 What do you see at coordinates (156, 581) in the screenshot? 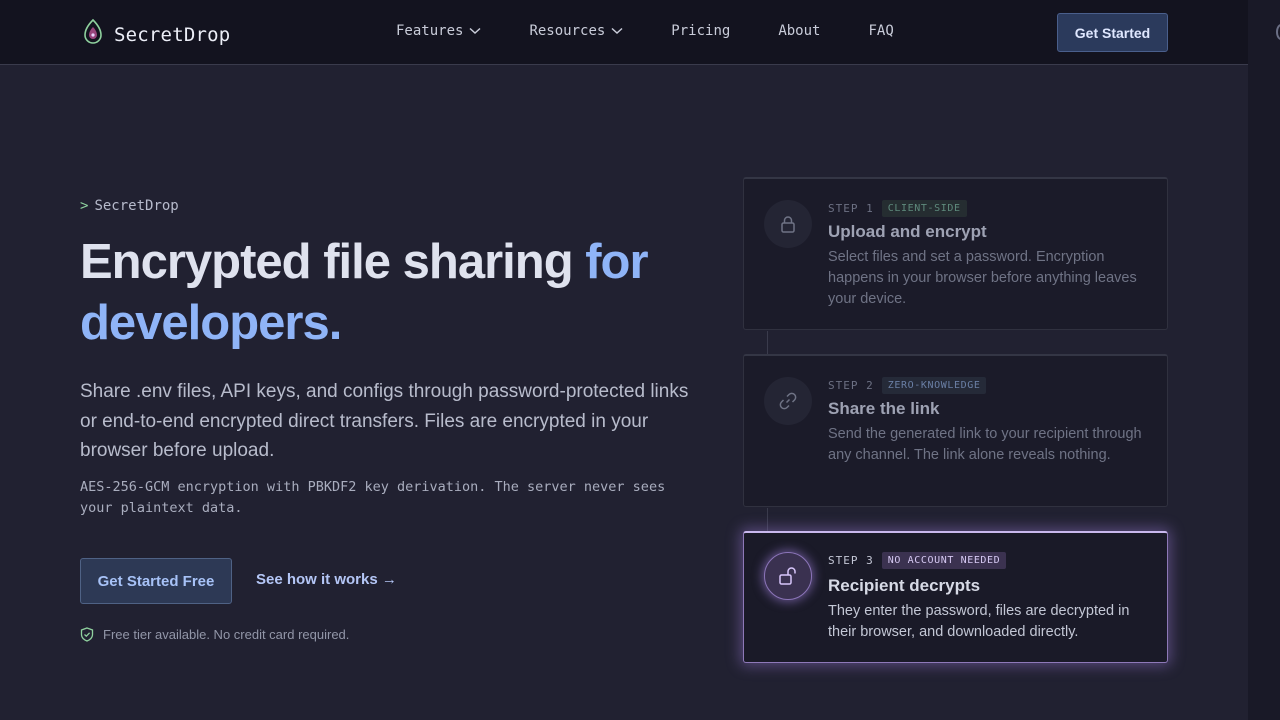
I see `get-started-free-button: Get Started Free` at bounding box center [156, 581].